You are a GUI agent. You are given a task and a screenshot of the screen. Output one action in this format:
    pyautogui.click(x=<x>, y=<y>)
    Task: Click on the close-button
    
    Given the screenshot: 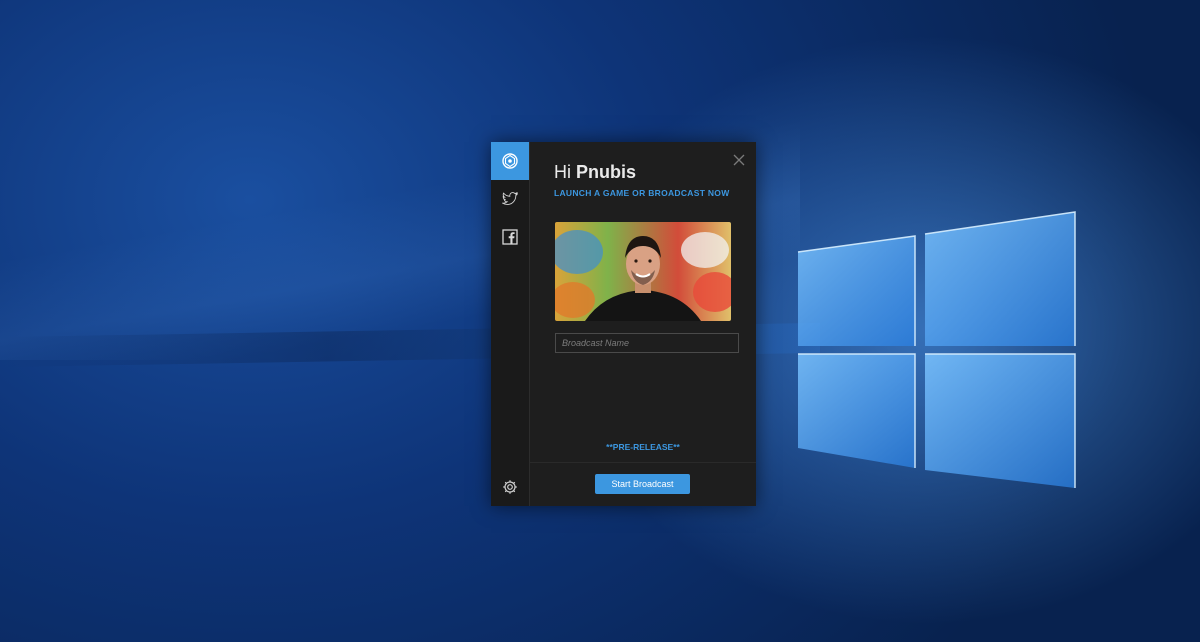 What is the action you would take?
    pyautogui.click(x=739, y=159)
    